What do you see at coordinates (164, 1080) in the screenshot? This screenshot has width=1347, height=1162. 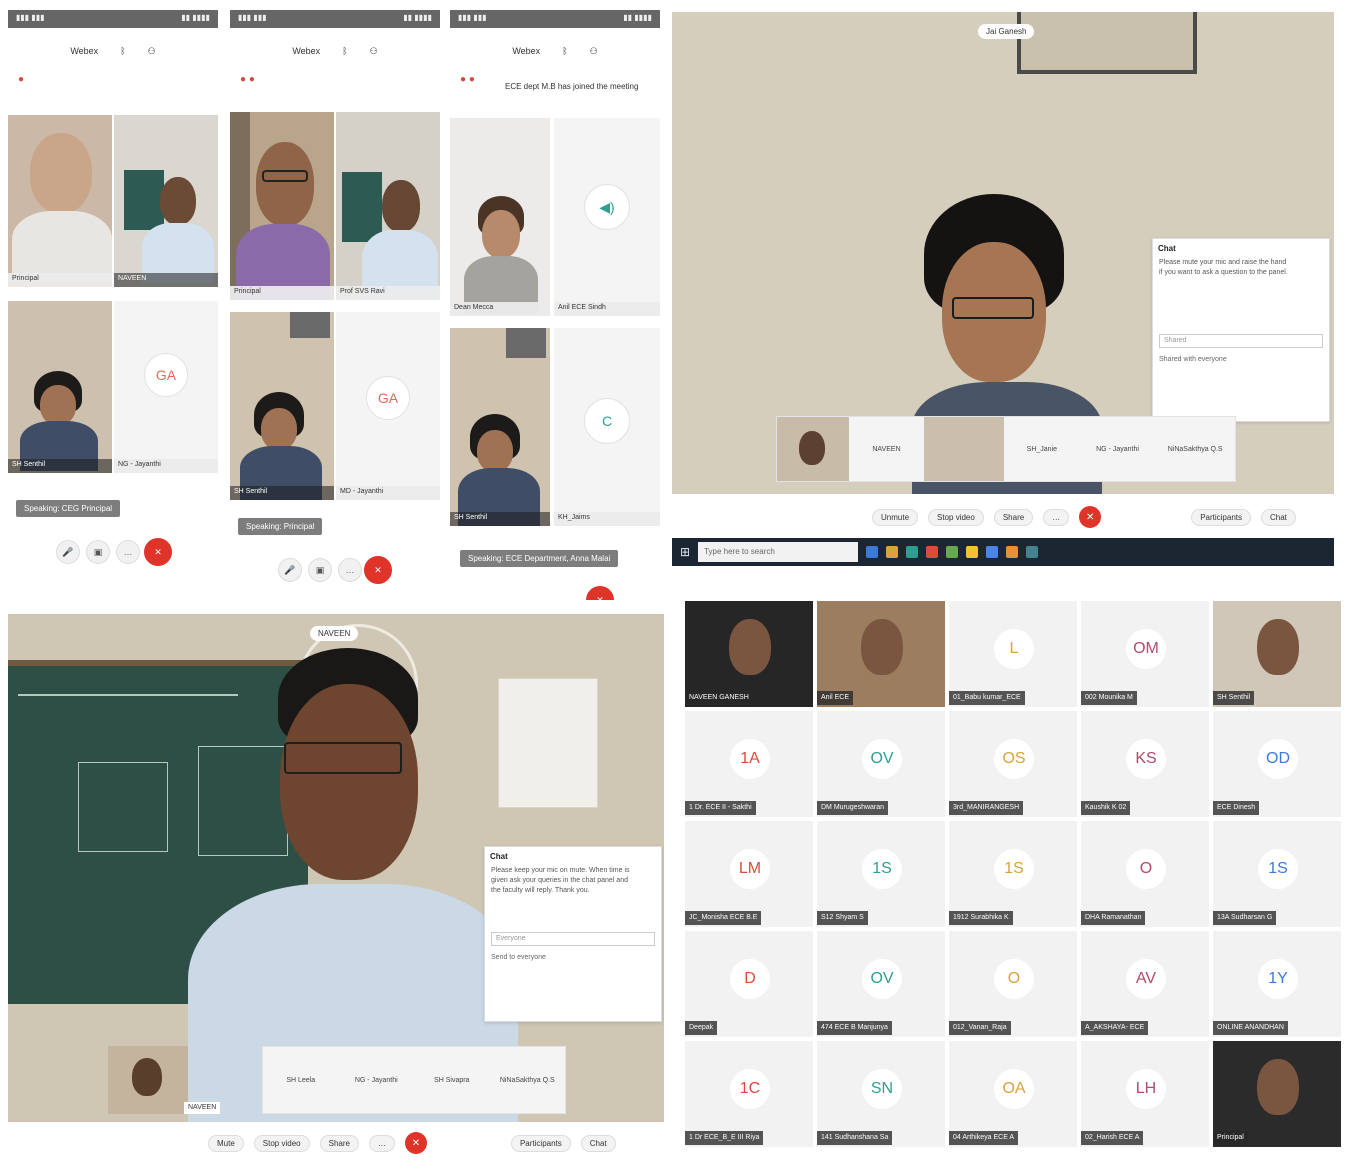 I see `self-view: NAVEEN` at bounding box center [164, 1080].